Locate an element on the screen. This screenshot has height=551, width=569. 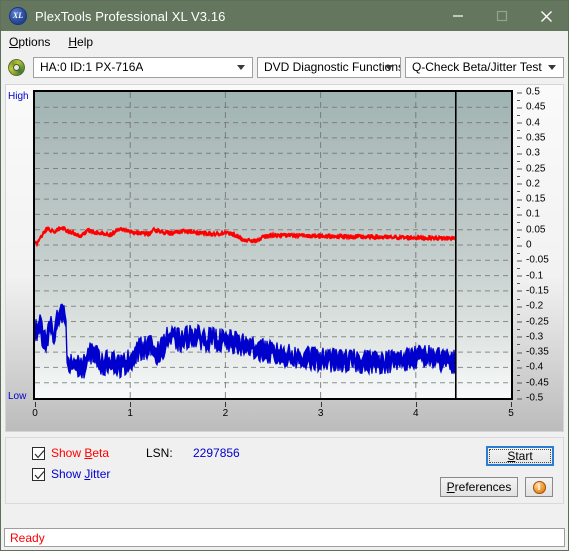
info-button: i is located at coordinates (539, 487).